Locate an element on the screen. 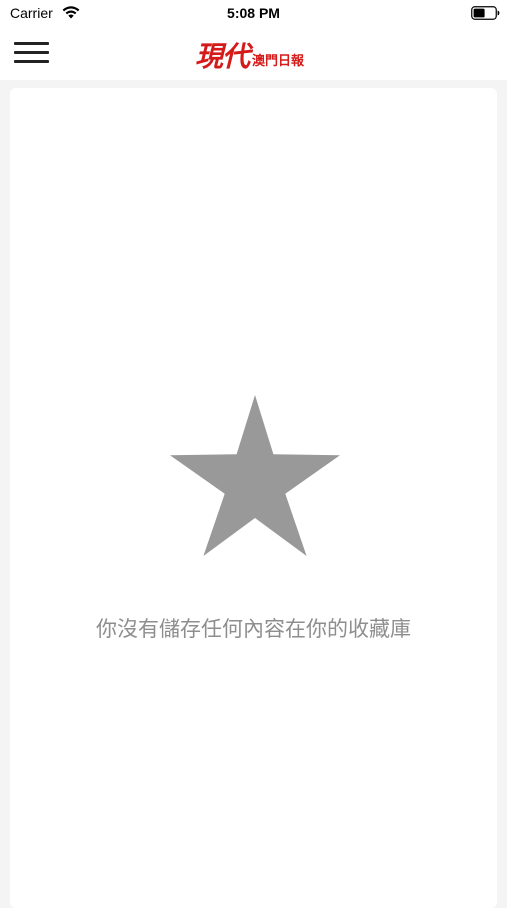  star-icon is located at coordinates (255, 475).